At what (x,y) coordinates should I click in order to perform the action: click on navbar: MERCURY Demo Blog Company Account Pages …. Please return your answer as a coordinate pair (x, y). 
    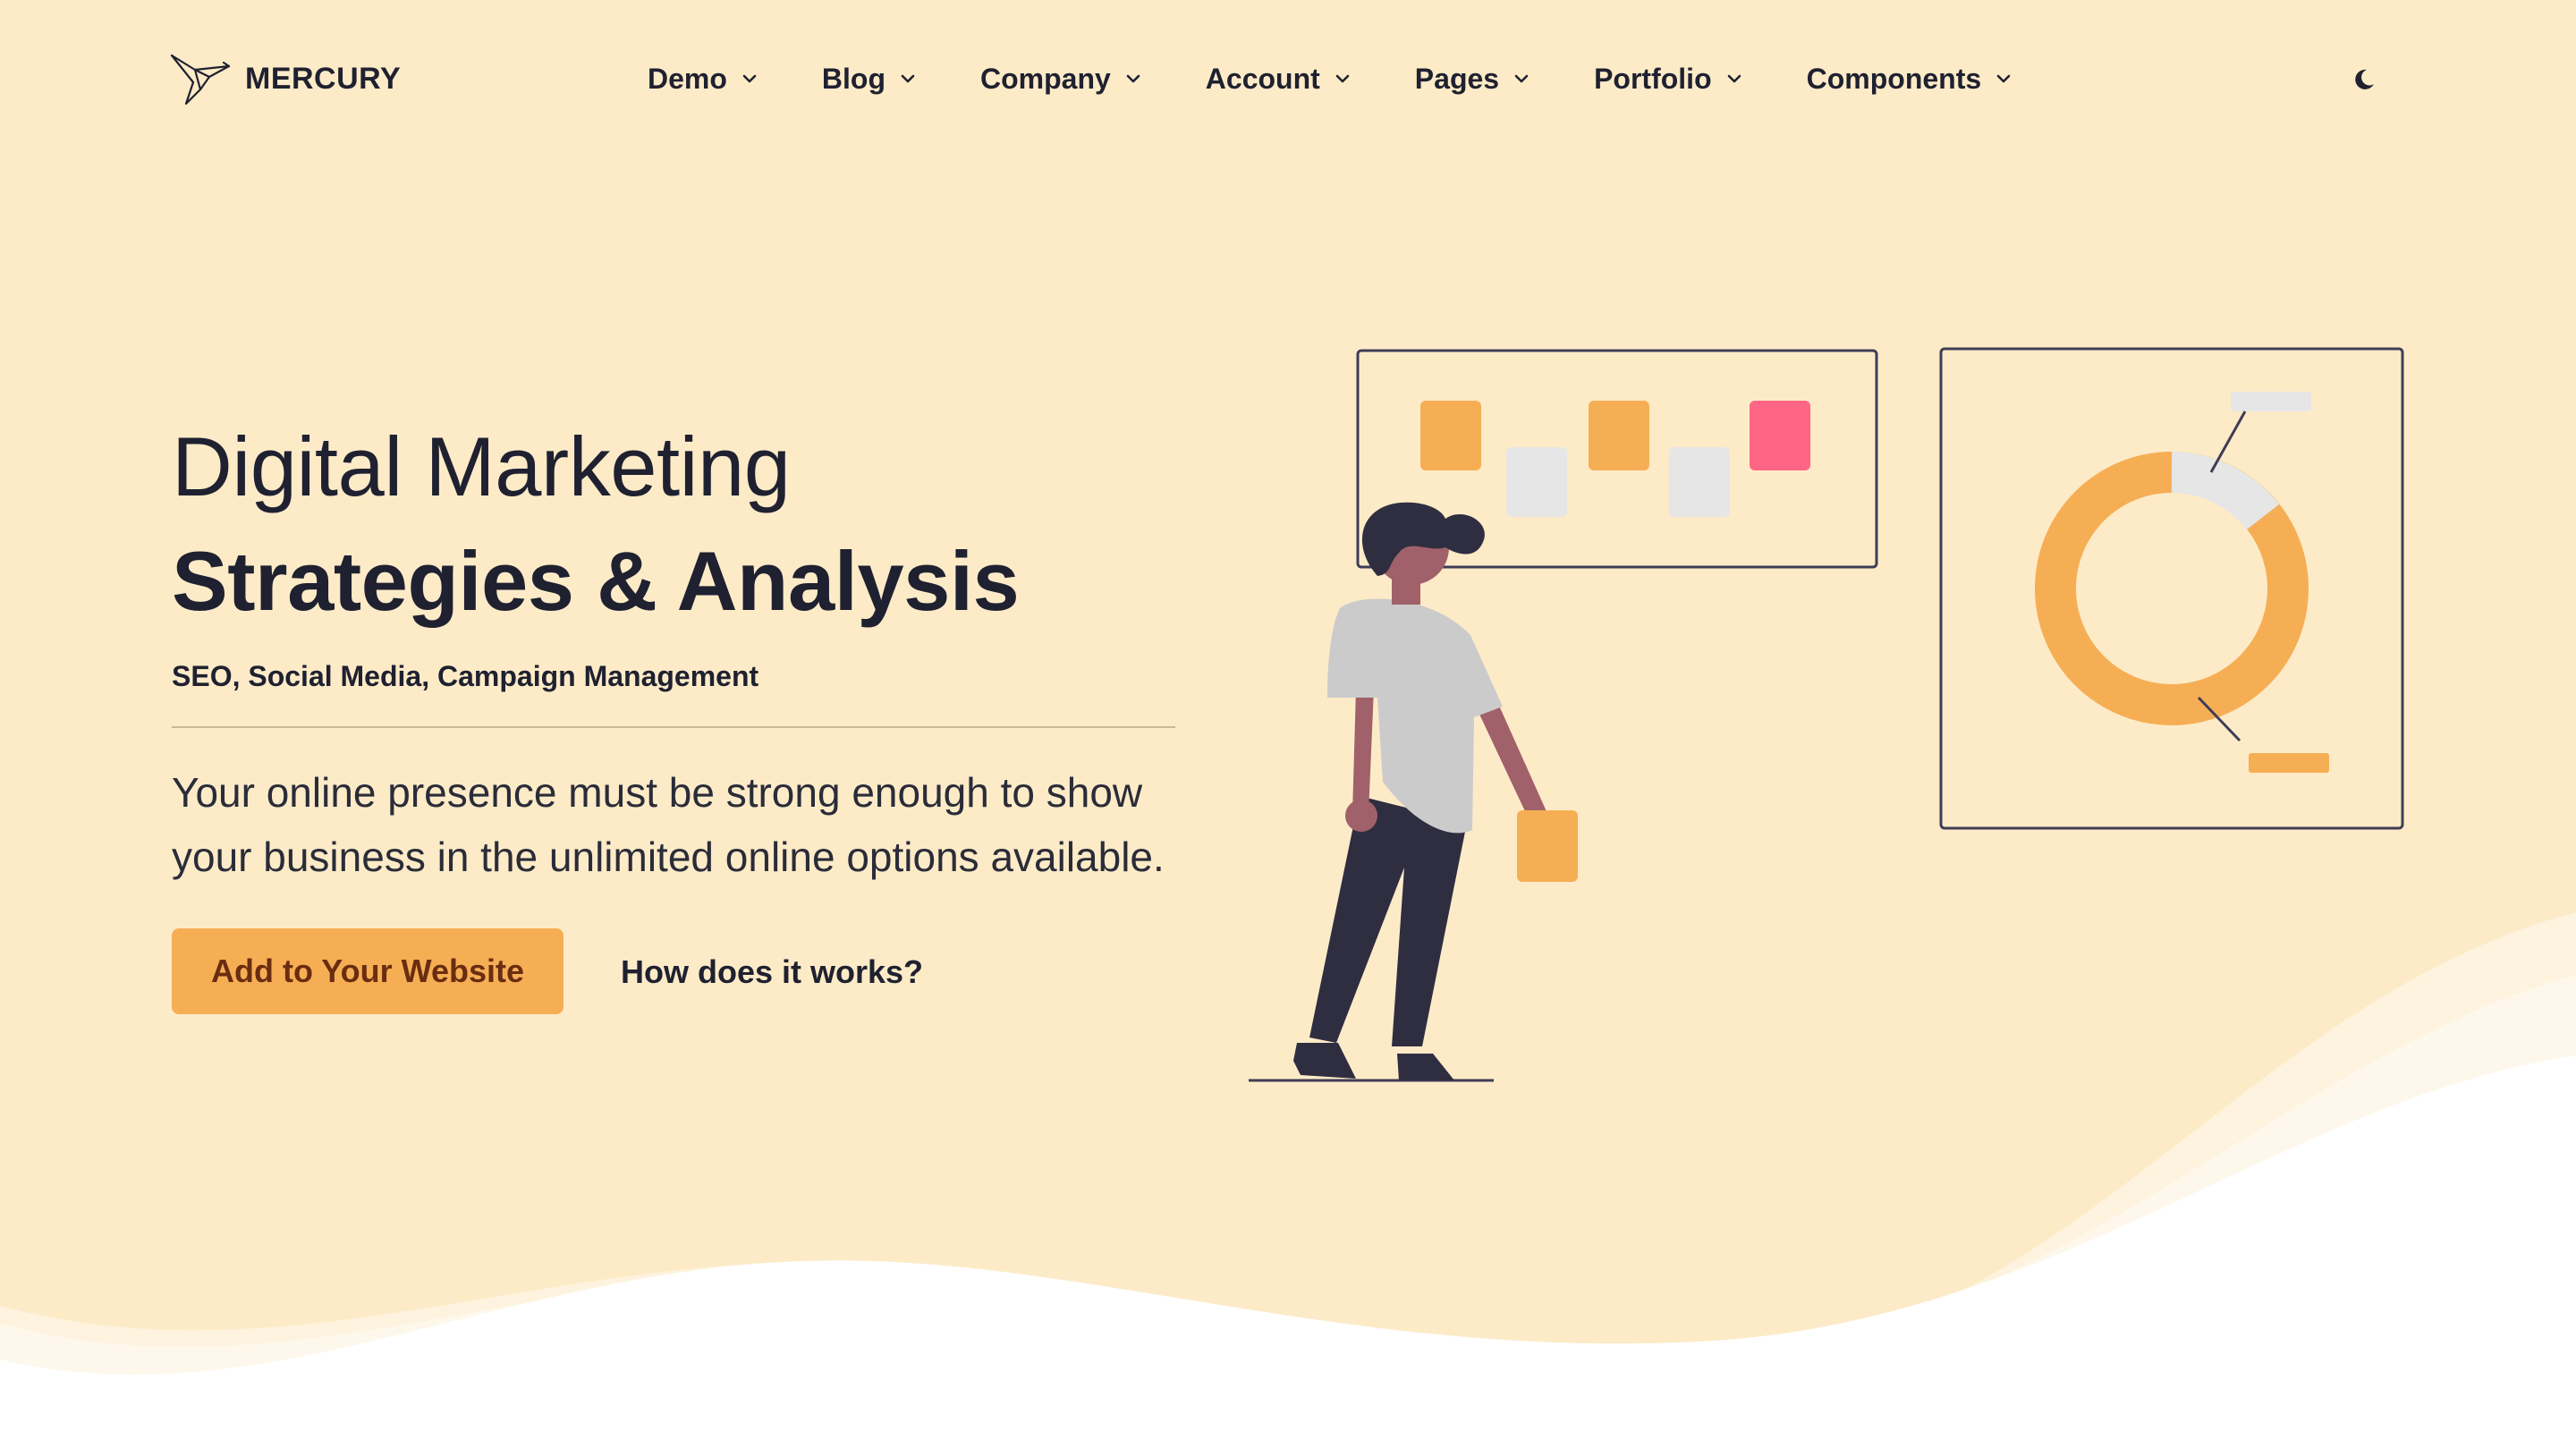
    Looking at the image, I should click on (1288, 78).